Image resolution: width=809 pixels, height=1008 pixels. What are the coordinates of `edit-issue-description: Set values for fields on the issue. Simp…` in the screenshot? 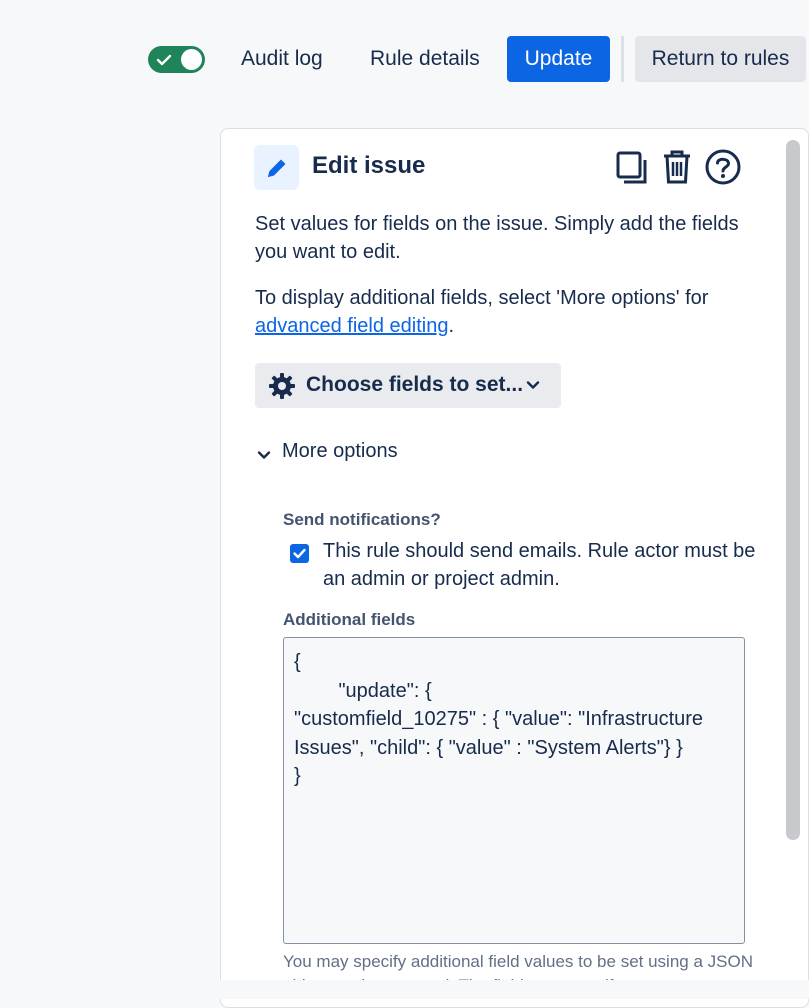 It's located at (497, 238).